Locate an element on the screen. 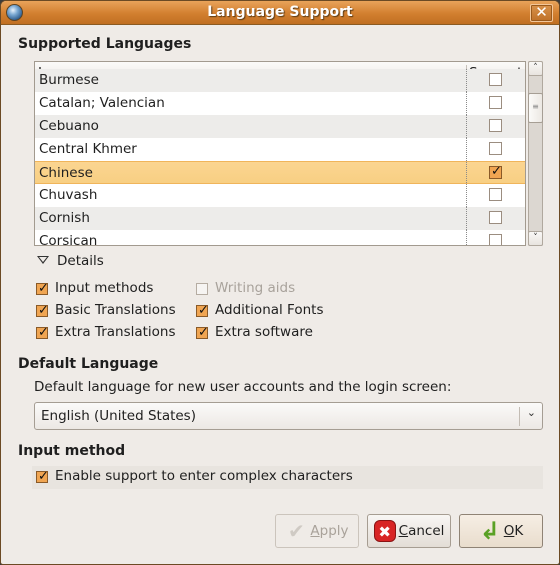  support-checkbox: ✓ is located at coordinates (495, 171).